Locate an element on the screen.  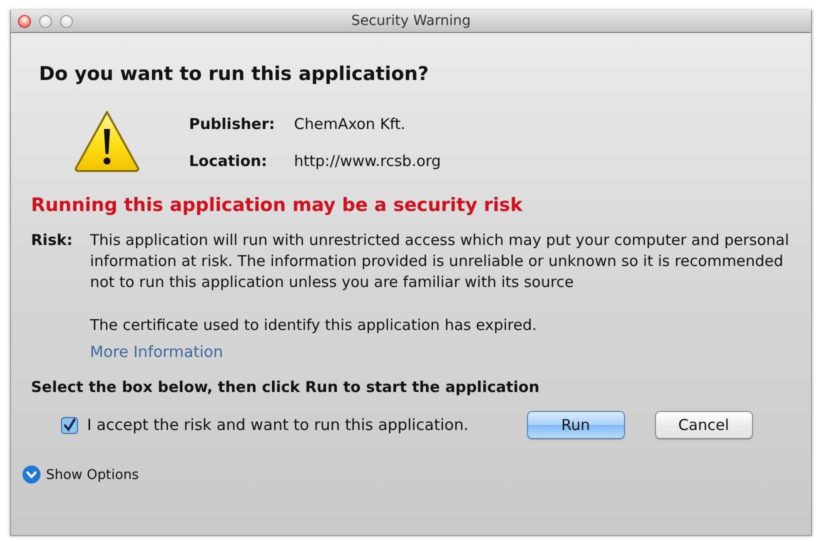
field-label: Location: is located at coordinates (228, 162).